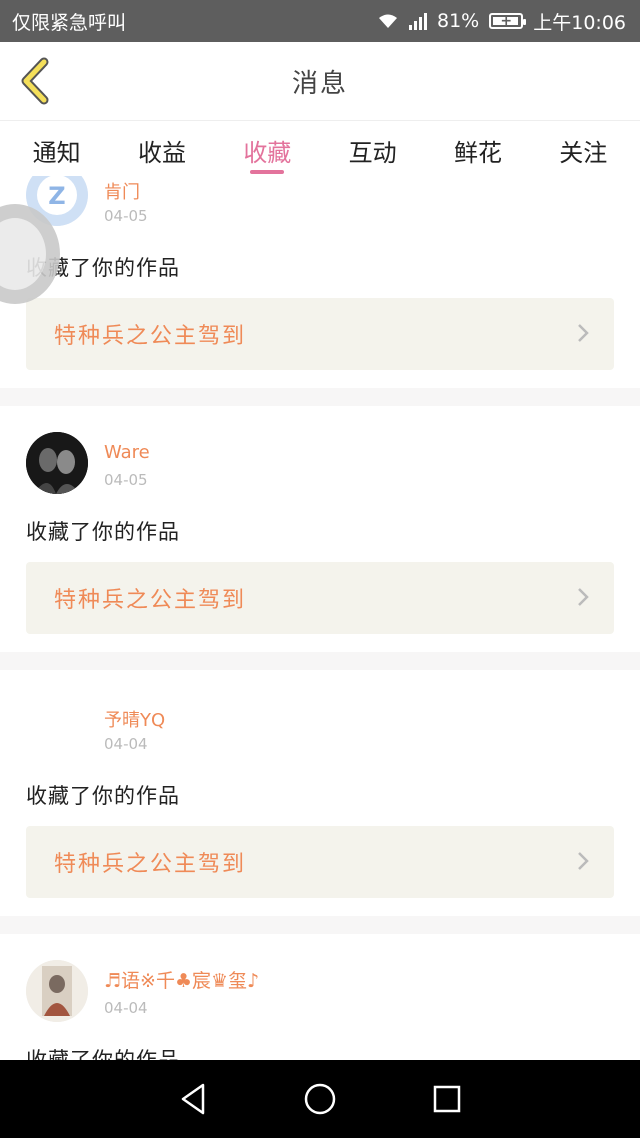  I want to click on nav-back-button, so click(193, 1099).